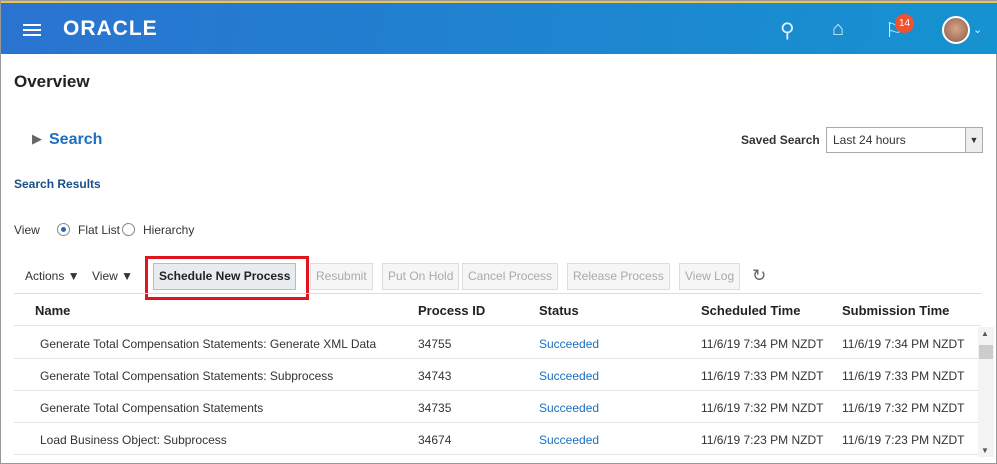 The image size is (997, 464). Describe the element at coordinates (168, 230) in the screenshot. I see `hierarchy-label: Hierarchy` at that location.